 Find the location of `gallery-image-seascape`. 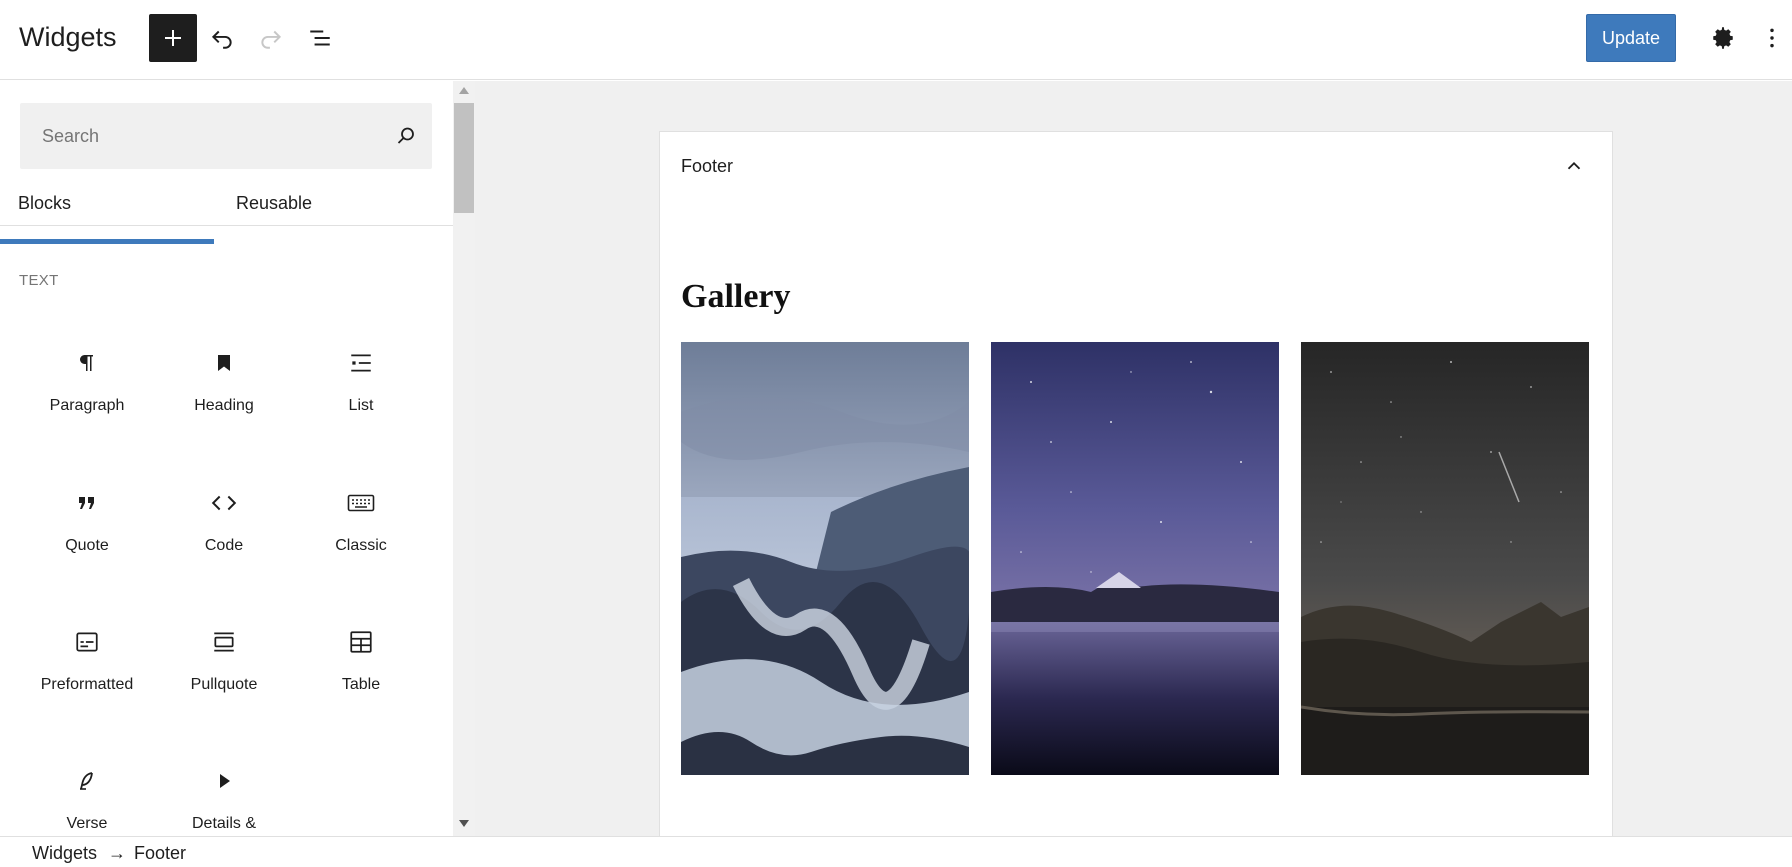

gallery-image-seascape is located at coordinates (825, 558).